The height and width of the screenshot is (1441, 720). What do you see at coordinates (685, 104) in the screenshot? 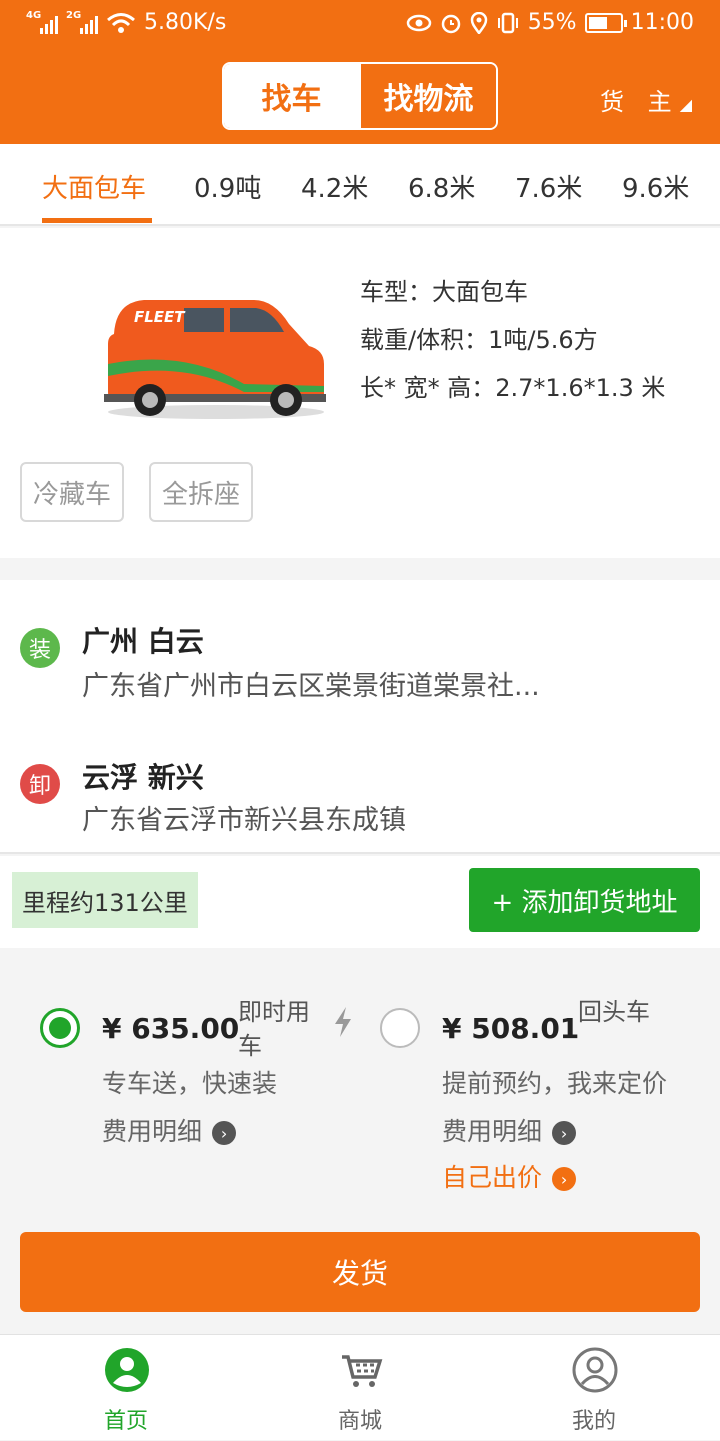
I see `dropdown-triangle-icon: ◢` at bounding box center [685, 104].